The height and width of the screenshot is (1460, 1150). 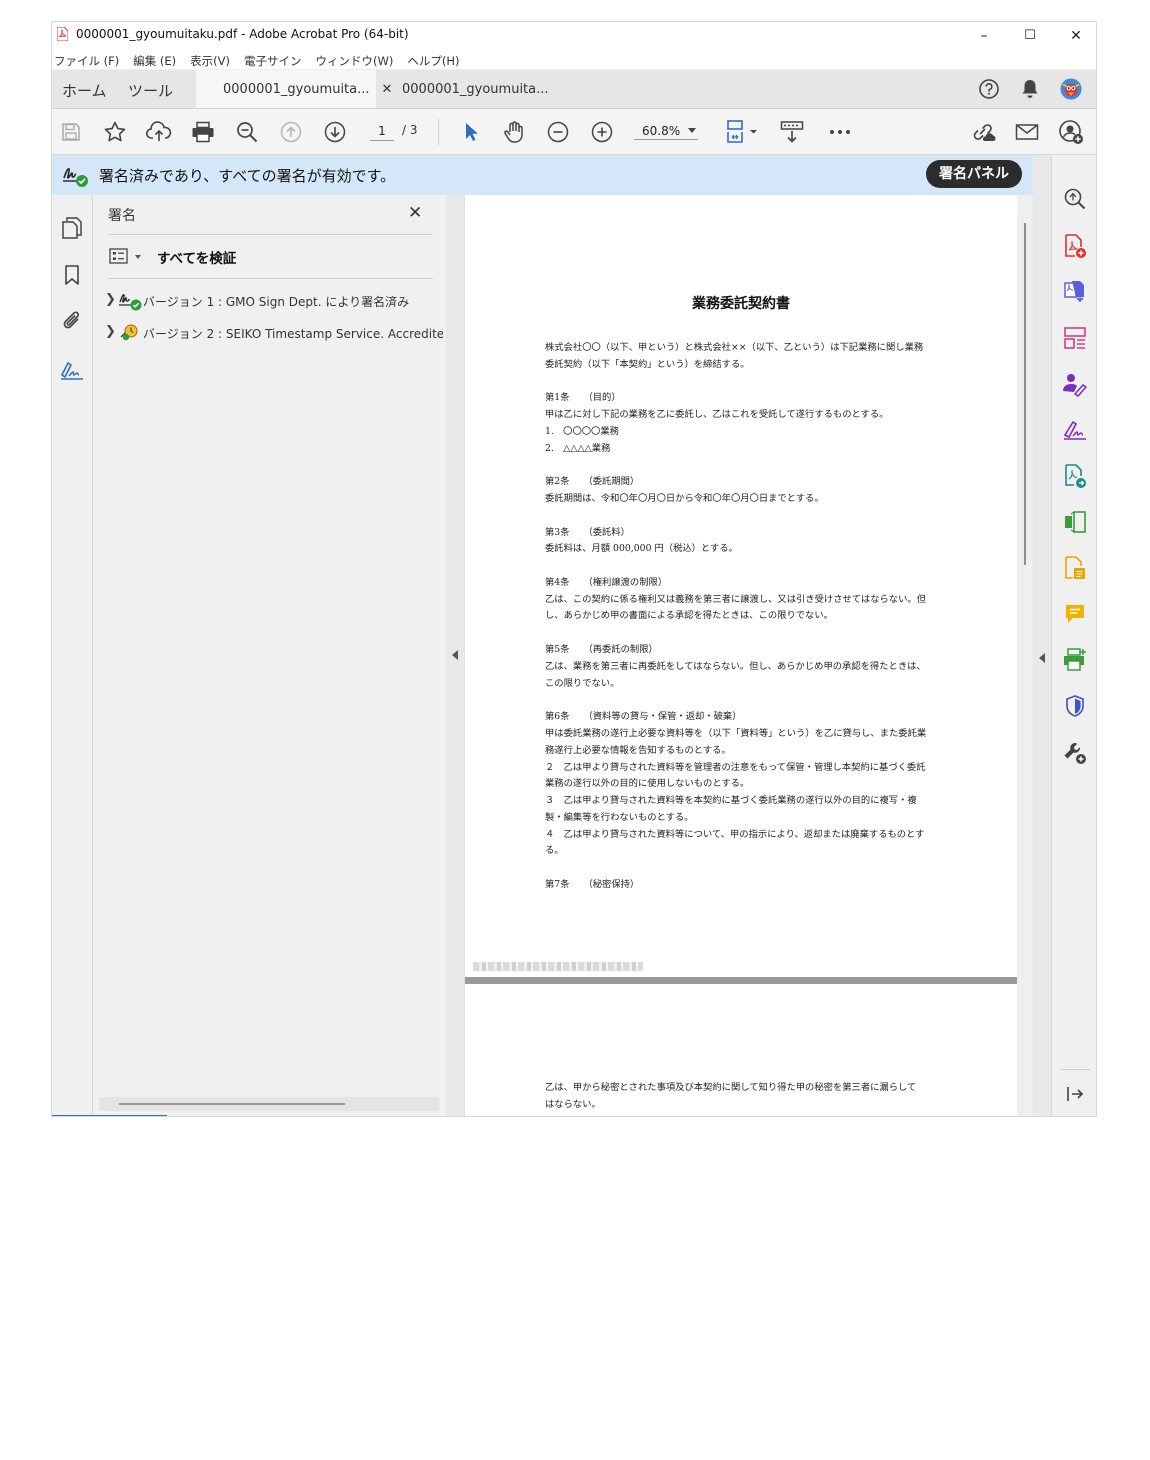 I want to click on zoom-fit-icon, so click(x=1075, y=199).